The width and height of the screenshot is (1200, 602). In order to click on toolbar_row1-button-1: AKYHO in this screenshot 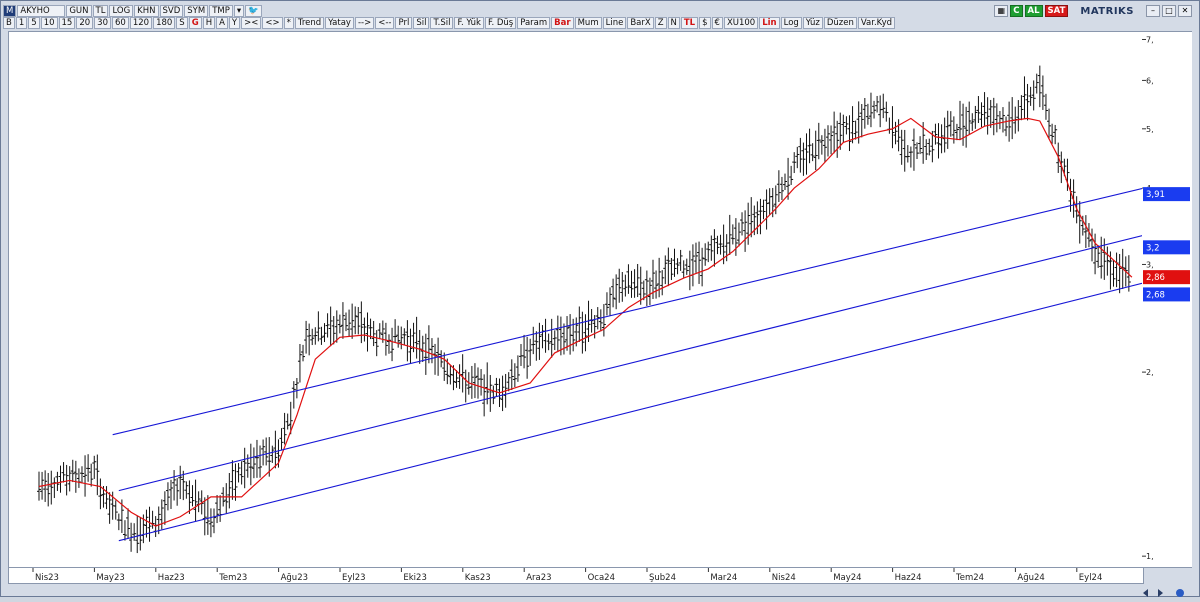, I will do `click(41, 10)`.